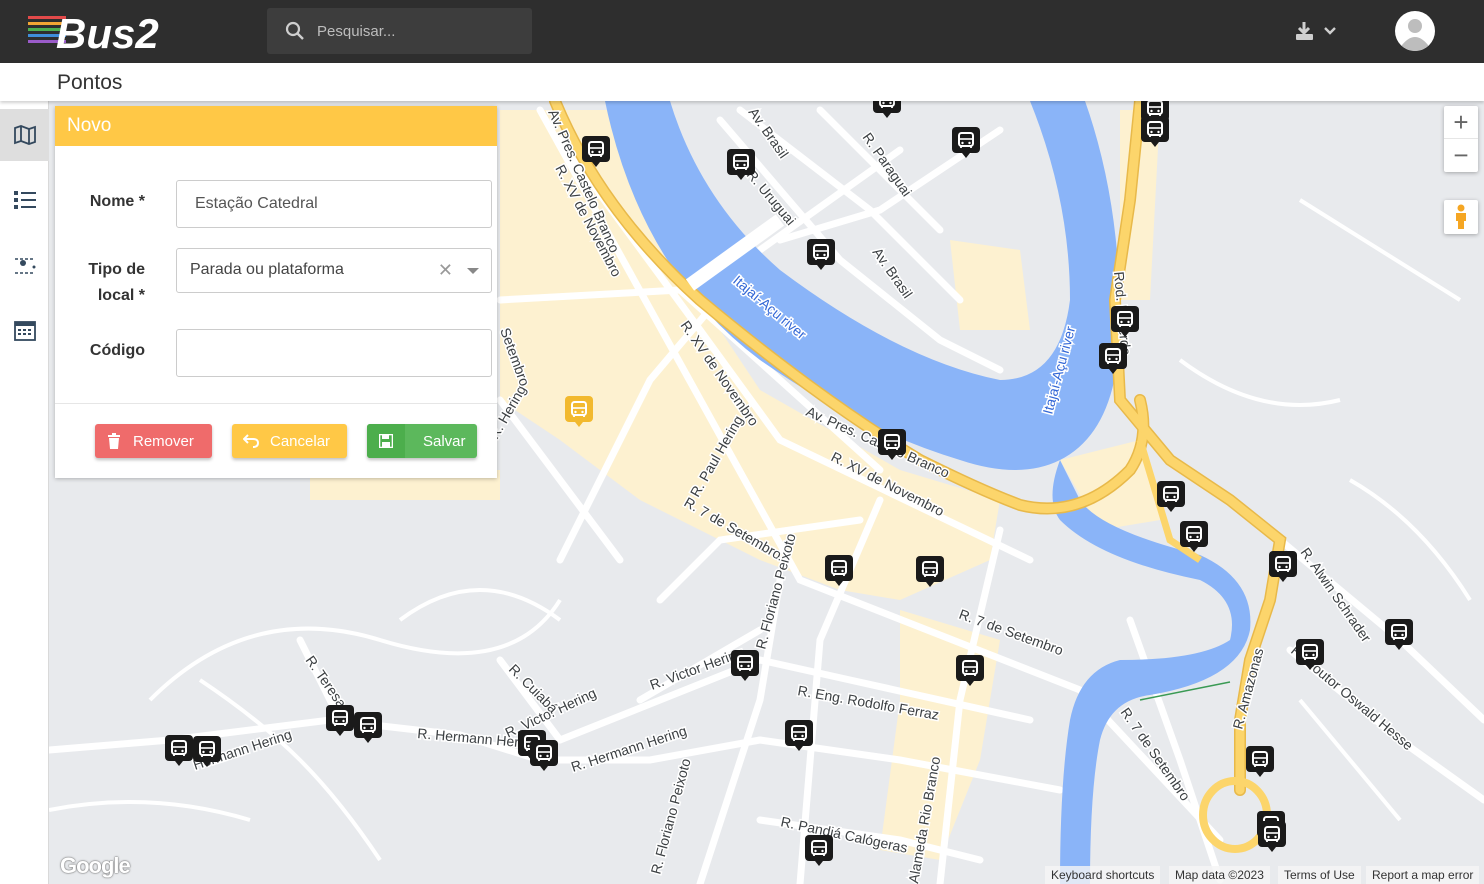 This screenshot has height=884, width=1484. I want to click on sidebar-item-map, so click(24, 135).